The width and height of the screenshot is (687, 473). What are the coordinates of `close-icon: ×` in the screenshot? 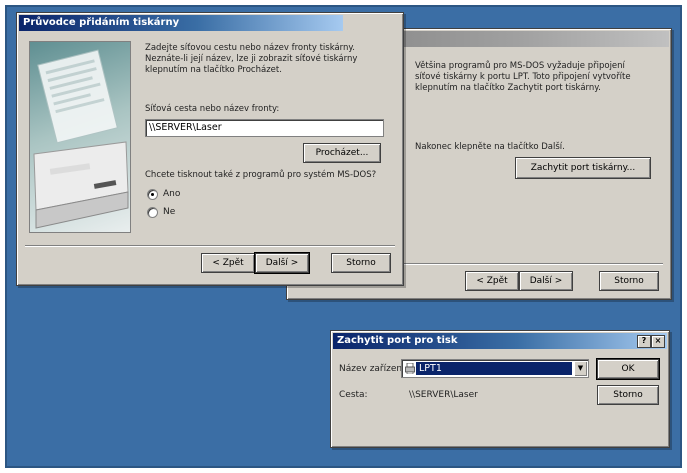 It's located at (658, 341).